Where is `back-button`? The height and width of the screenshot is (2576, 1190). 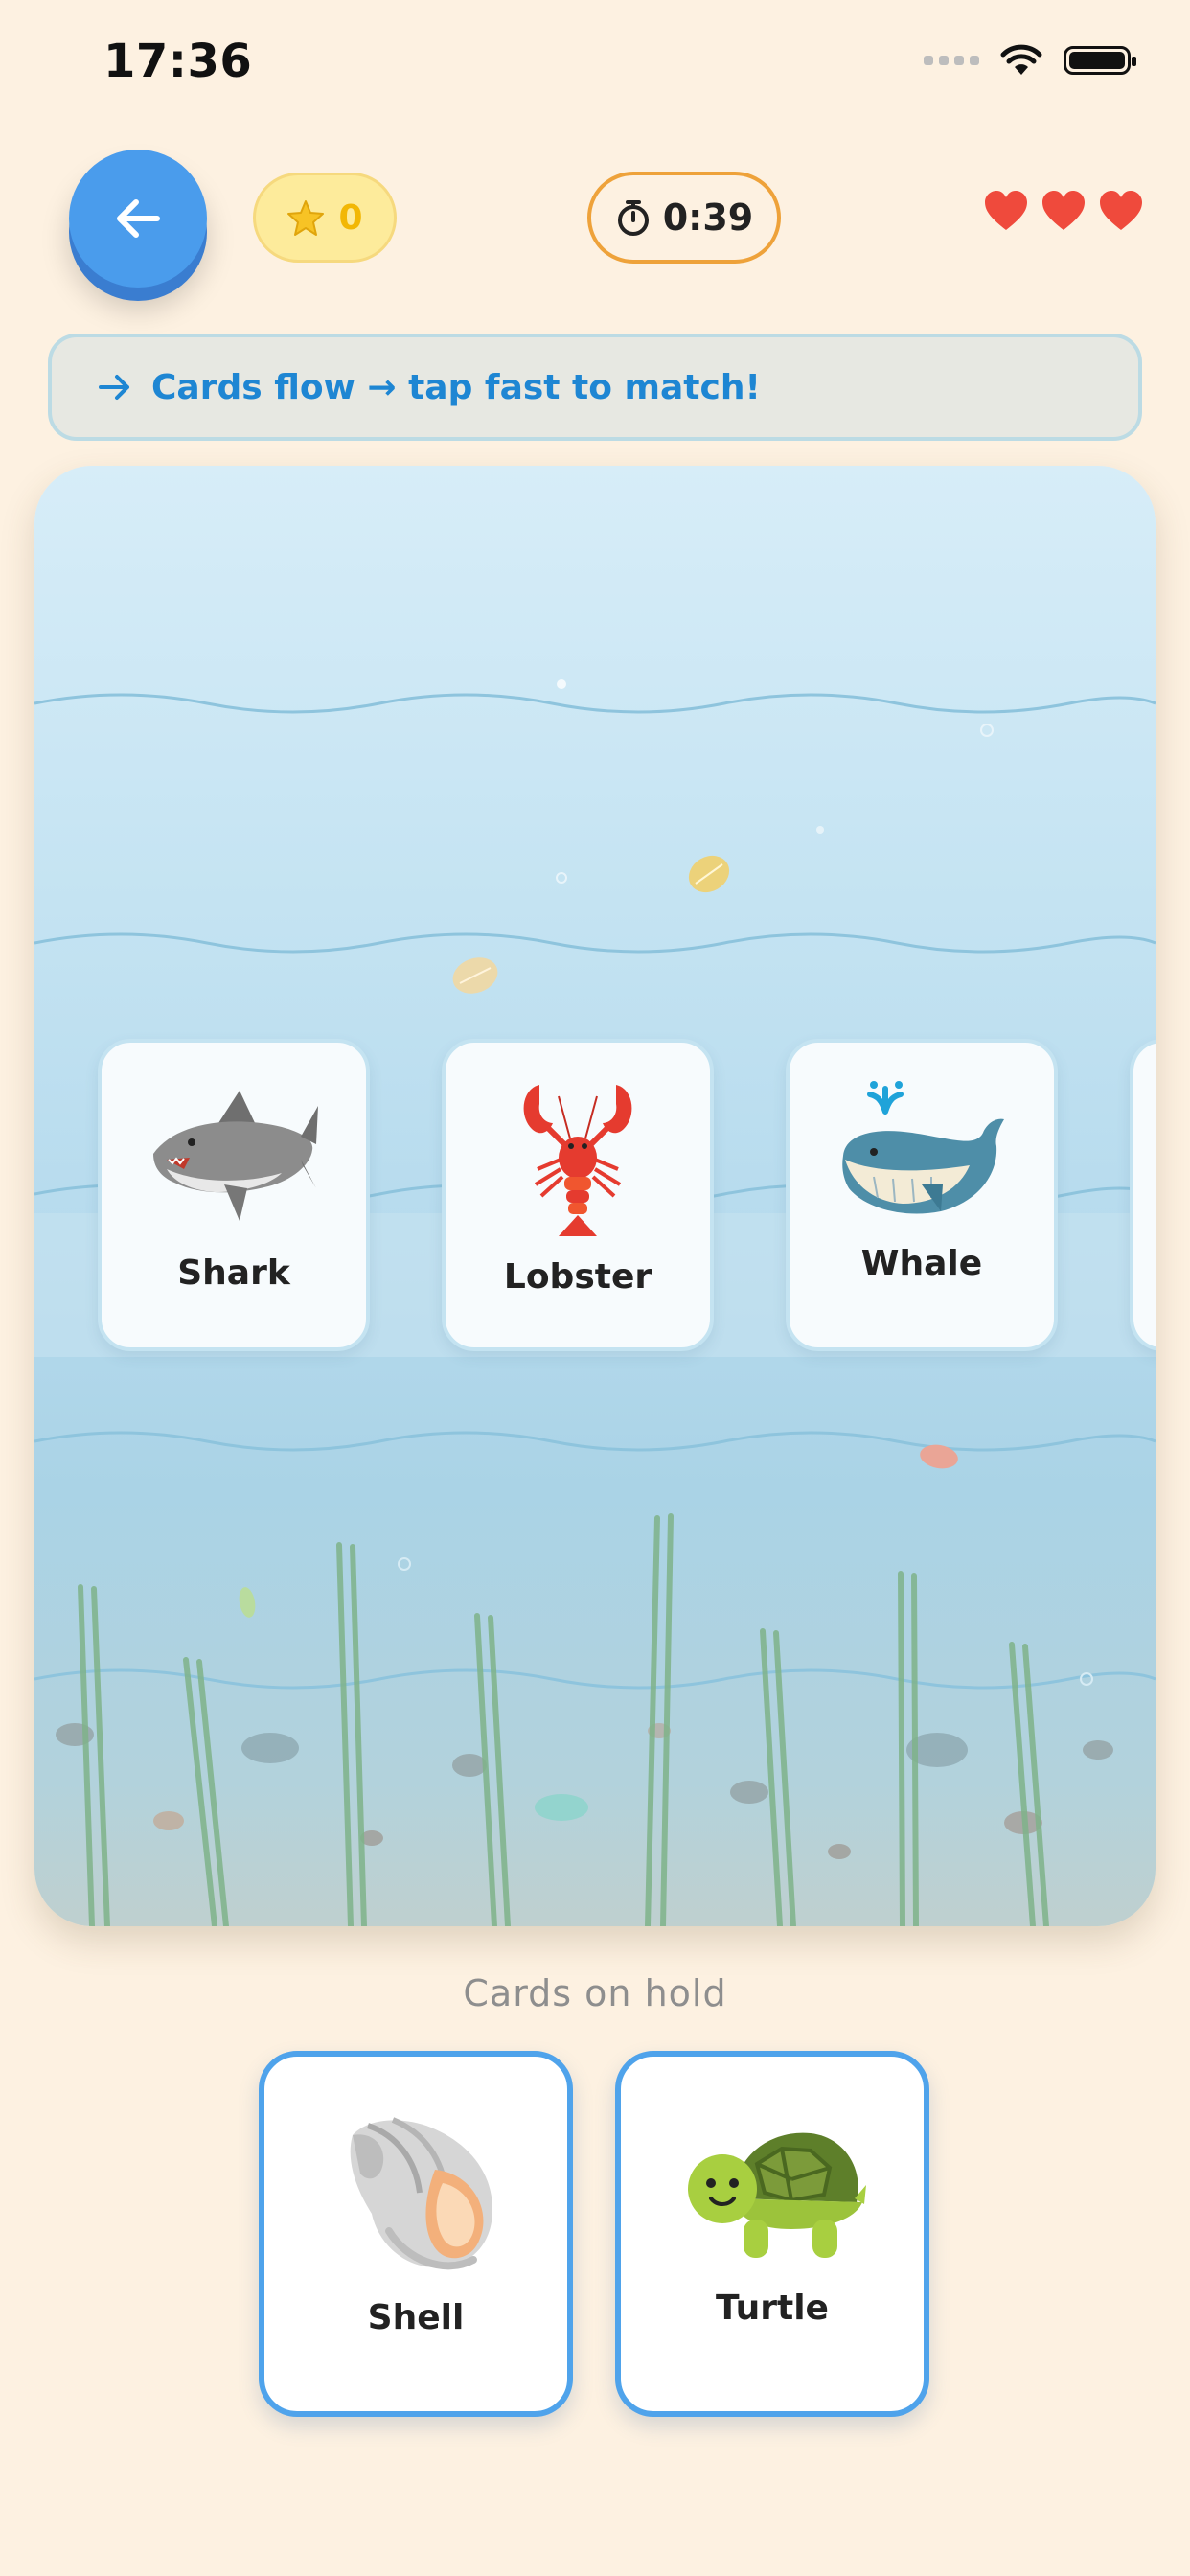 back-button is located at coordinates (138, 219).